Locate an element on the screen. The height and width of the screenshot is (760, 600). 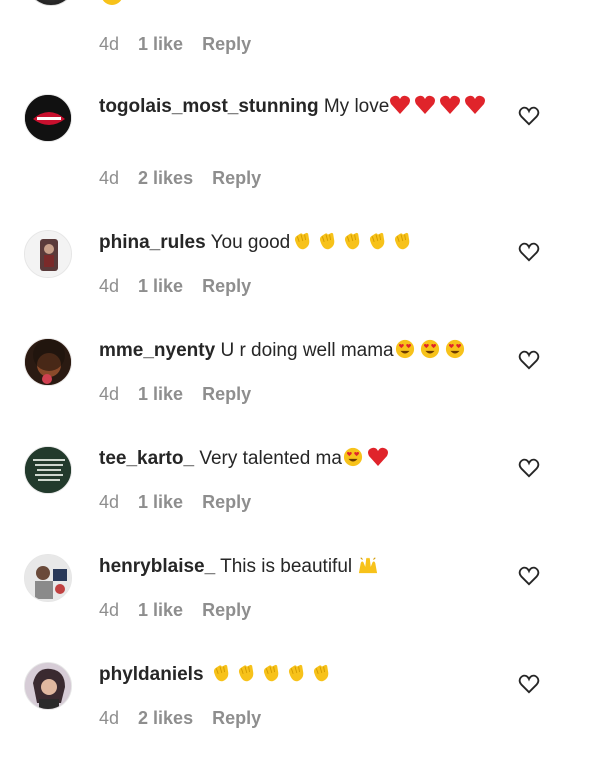
comment-text: You good is located at coordinates (250, 242).